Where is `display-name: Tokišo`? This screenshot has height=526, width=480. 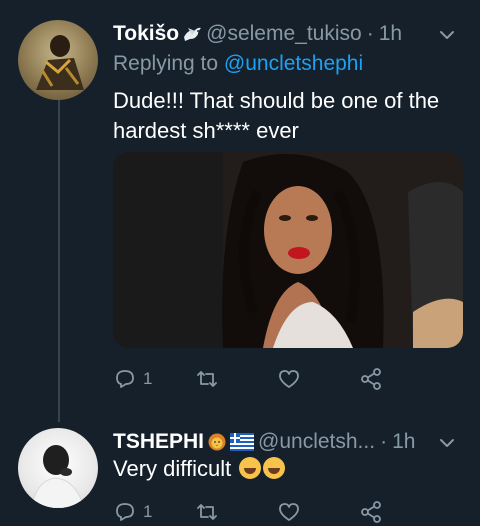 display-name: Tokišo is located at coordinates (146, 34).